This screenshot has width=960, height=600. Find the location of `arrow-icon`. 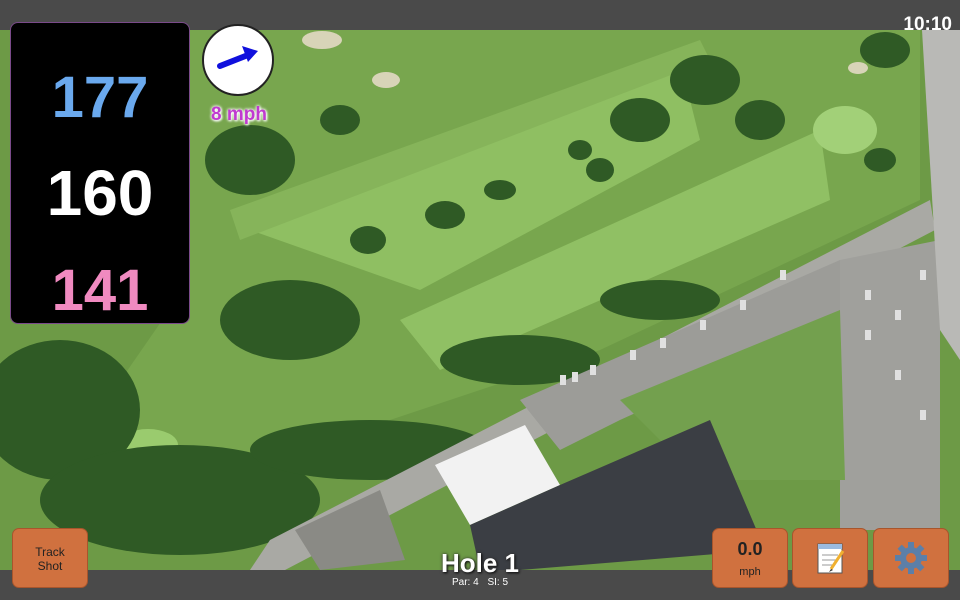

arrow-icon is located at coordinates (237, 57).